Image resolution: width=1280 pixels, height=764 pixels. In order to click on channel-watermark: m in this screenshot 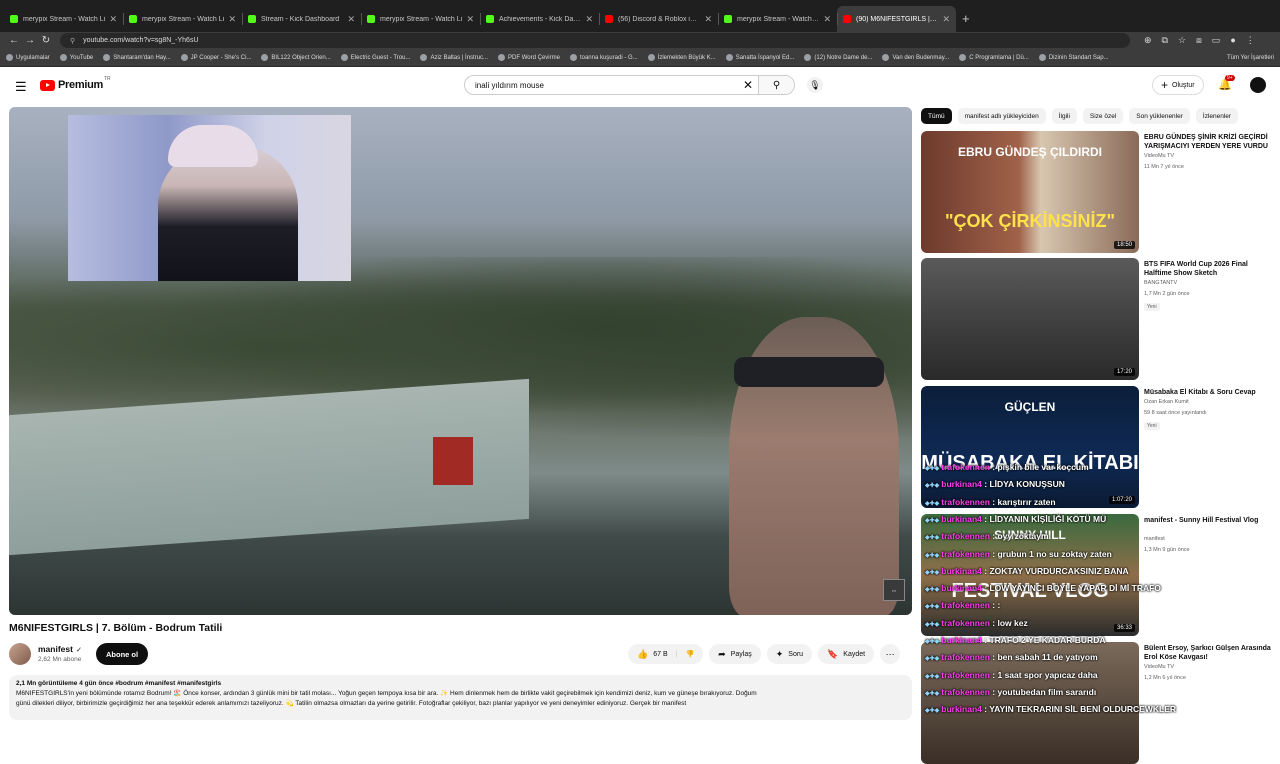, I will do `click(894, 590)`.